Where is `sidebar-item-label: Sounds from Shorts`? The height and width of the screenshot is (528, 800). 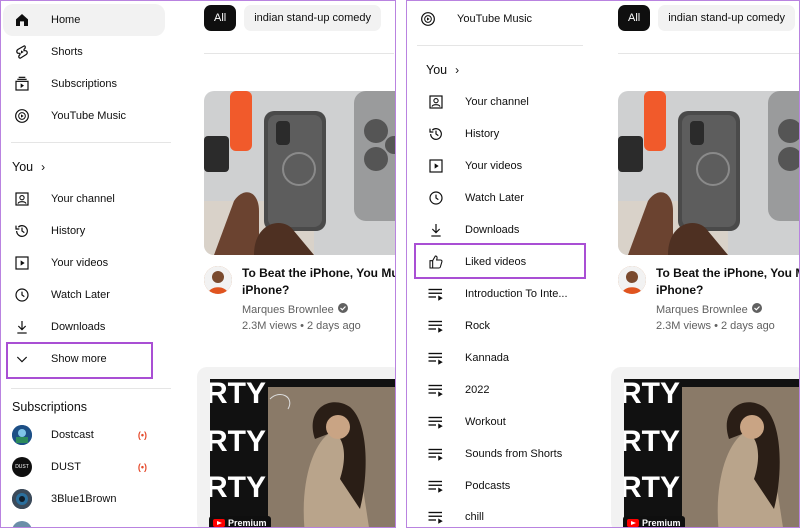 sidebar-item-label: Sounds from Shorts is located at coordinates (514, 454).